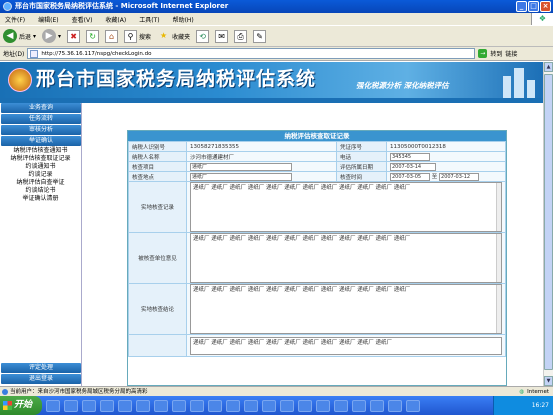 Image resolution: width=553 pixels, height=415 pixels. I want to click on stop-icon: ✖, so click(74, 36).